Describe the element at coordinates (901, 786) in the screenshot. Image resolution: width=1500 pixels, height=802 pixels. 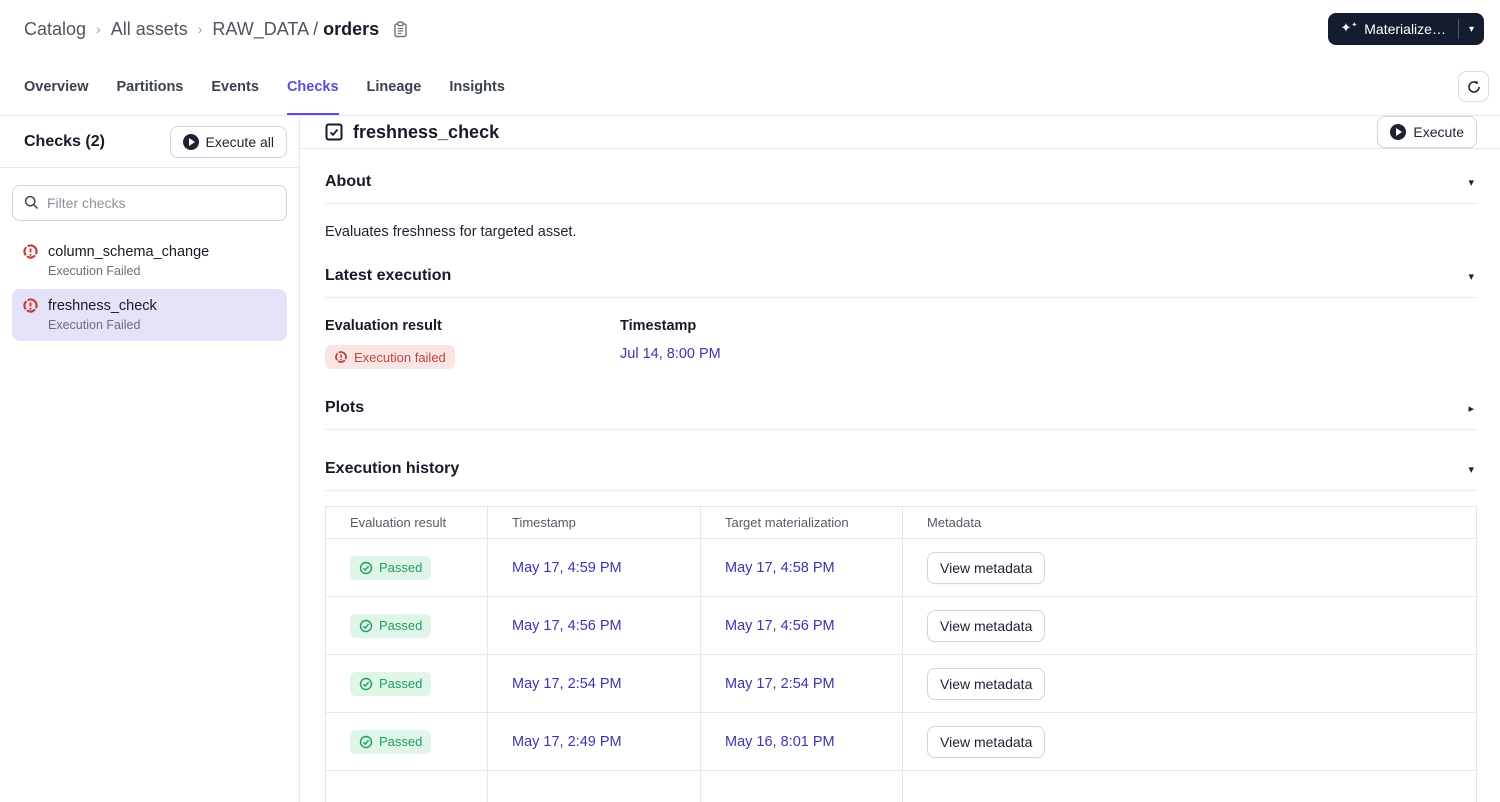
I see `table-row-partial` at that location.